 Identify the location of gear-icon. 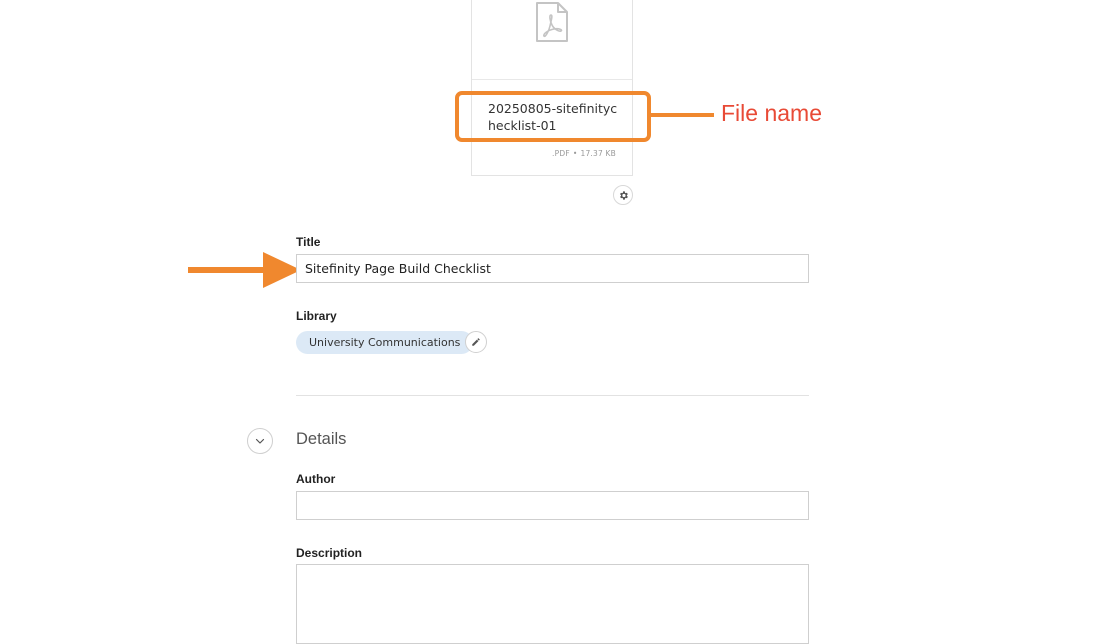
(623, 195).